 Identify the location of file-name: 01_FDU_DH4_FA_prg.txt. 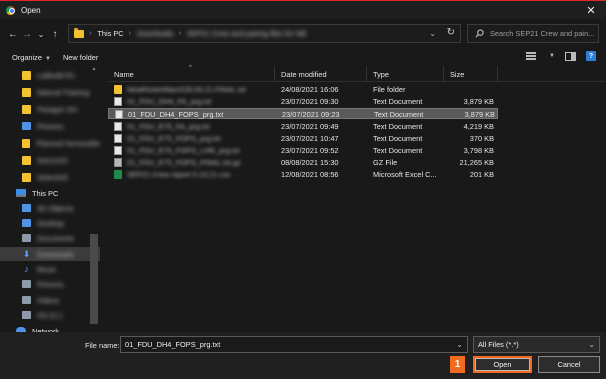
(169, 102).